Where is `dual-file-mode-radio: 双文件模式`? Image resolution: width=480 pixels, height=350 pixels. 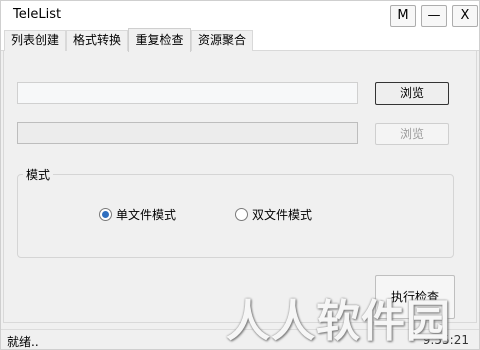 dual-file-mode-radio: 双文件模式 is located at coordinates (273, 214).